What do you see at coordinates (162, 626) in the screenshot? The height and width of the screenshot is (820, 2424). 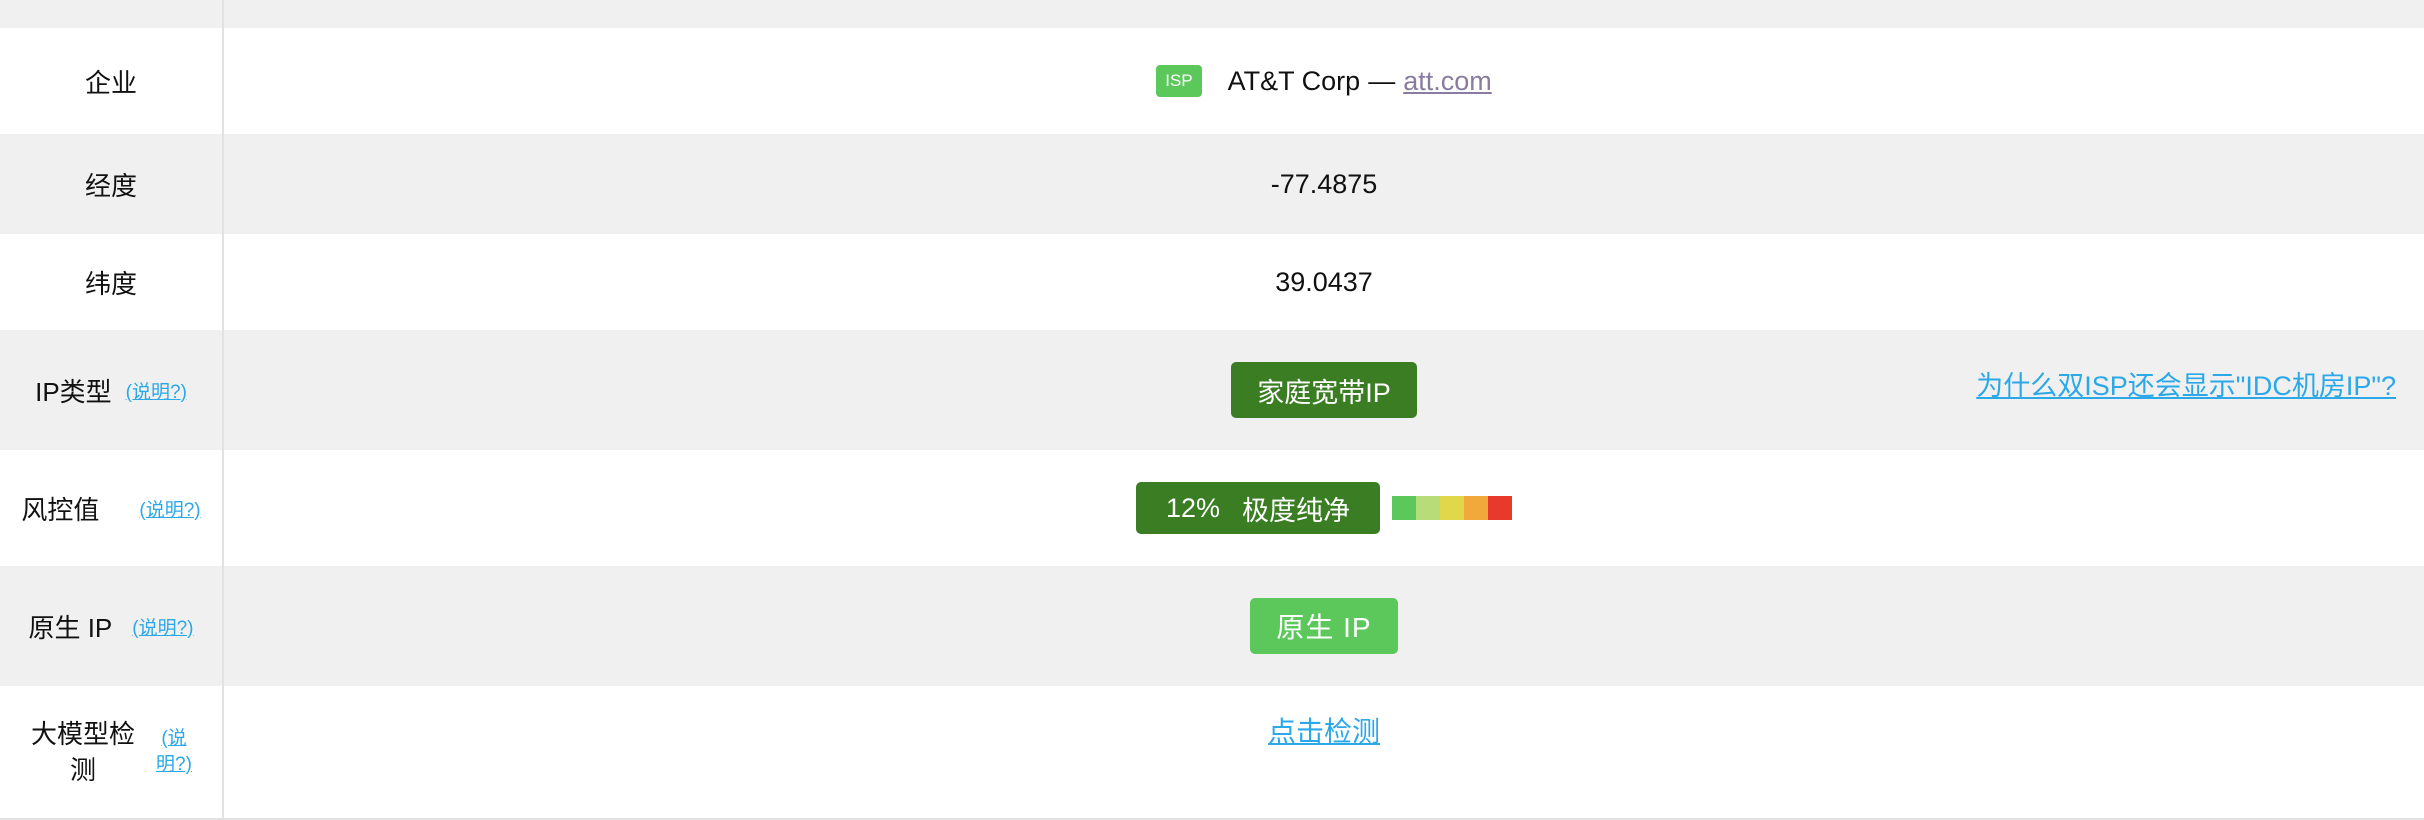 I see `native-ip-explain-link: (说明?)` at bounding box center [162, 626].